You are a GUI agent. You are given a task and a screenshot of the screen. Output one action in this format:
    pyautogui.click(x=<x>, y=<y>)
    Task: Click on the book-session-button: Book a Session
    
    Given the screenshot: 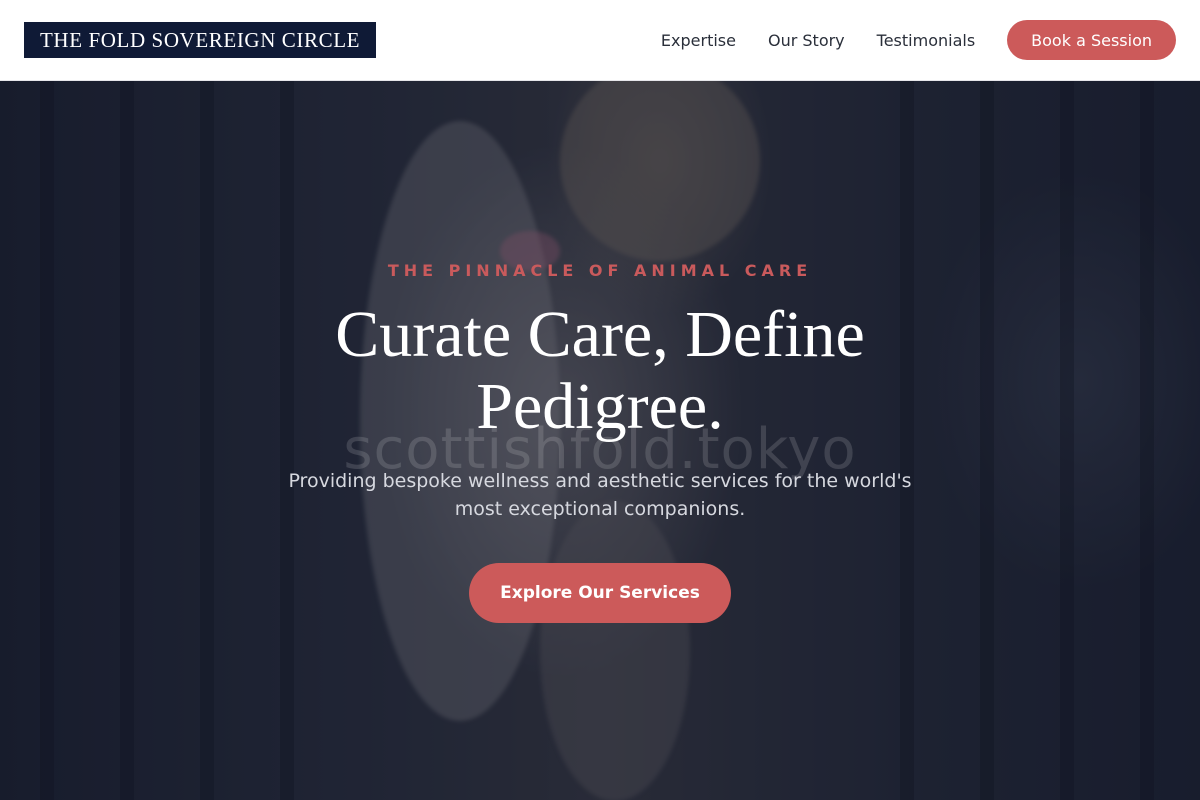 What is the action you would take?
    pyautogui.click(x=1091, y=40)
    